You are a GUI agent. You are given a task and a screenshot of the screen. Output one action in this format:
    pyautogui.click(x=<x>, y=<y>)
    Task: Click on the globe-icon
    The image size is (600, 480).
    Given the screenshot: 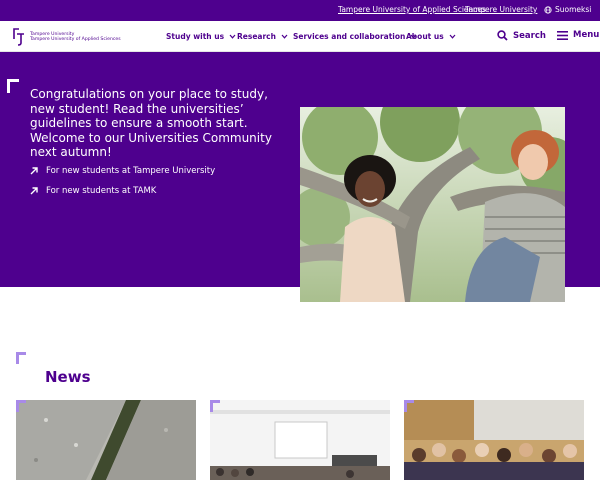 What is the action you would take?
    pyautogui.click(x=548, y=9)
    